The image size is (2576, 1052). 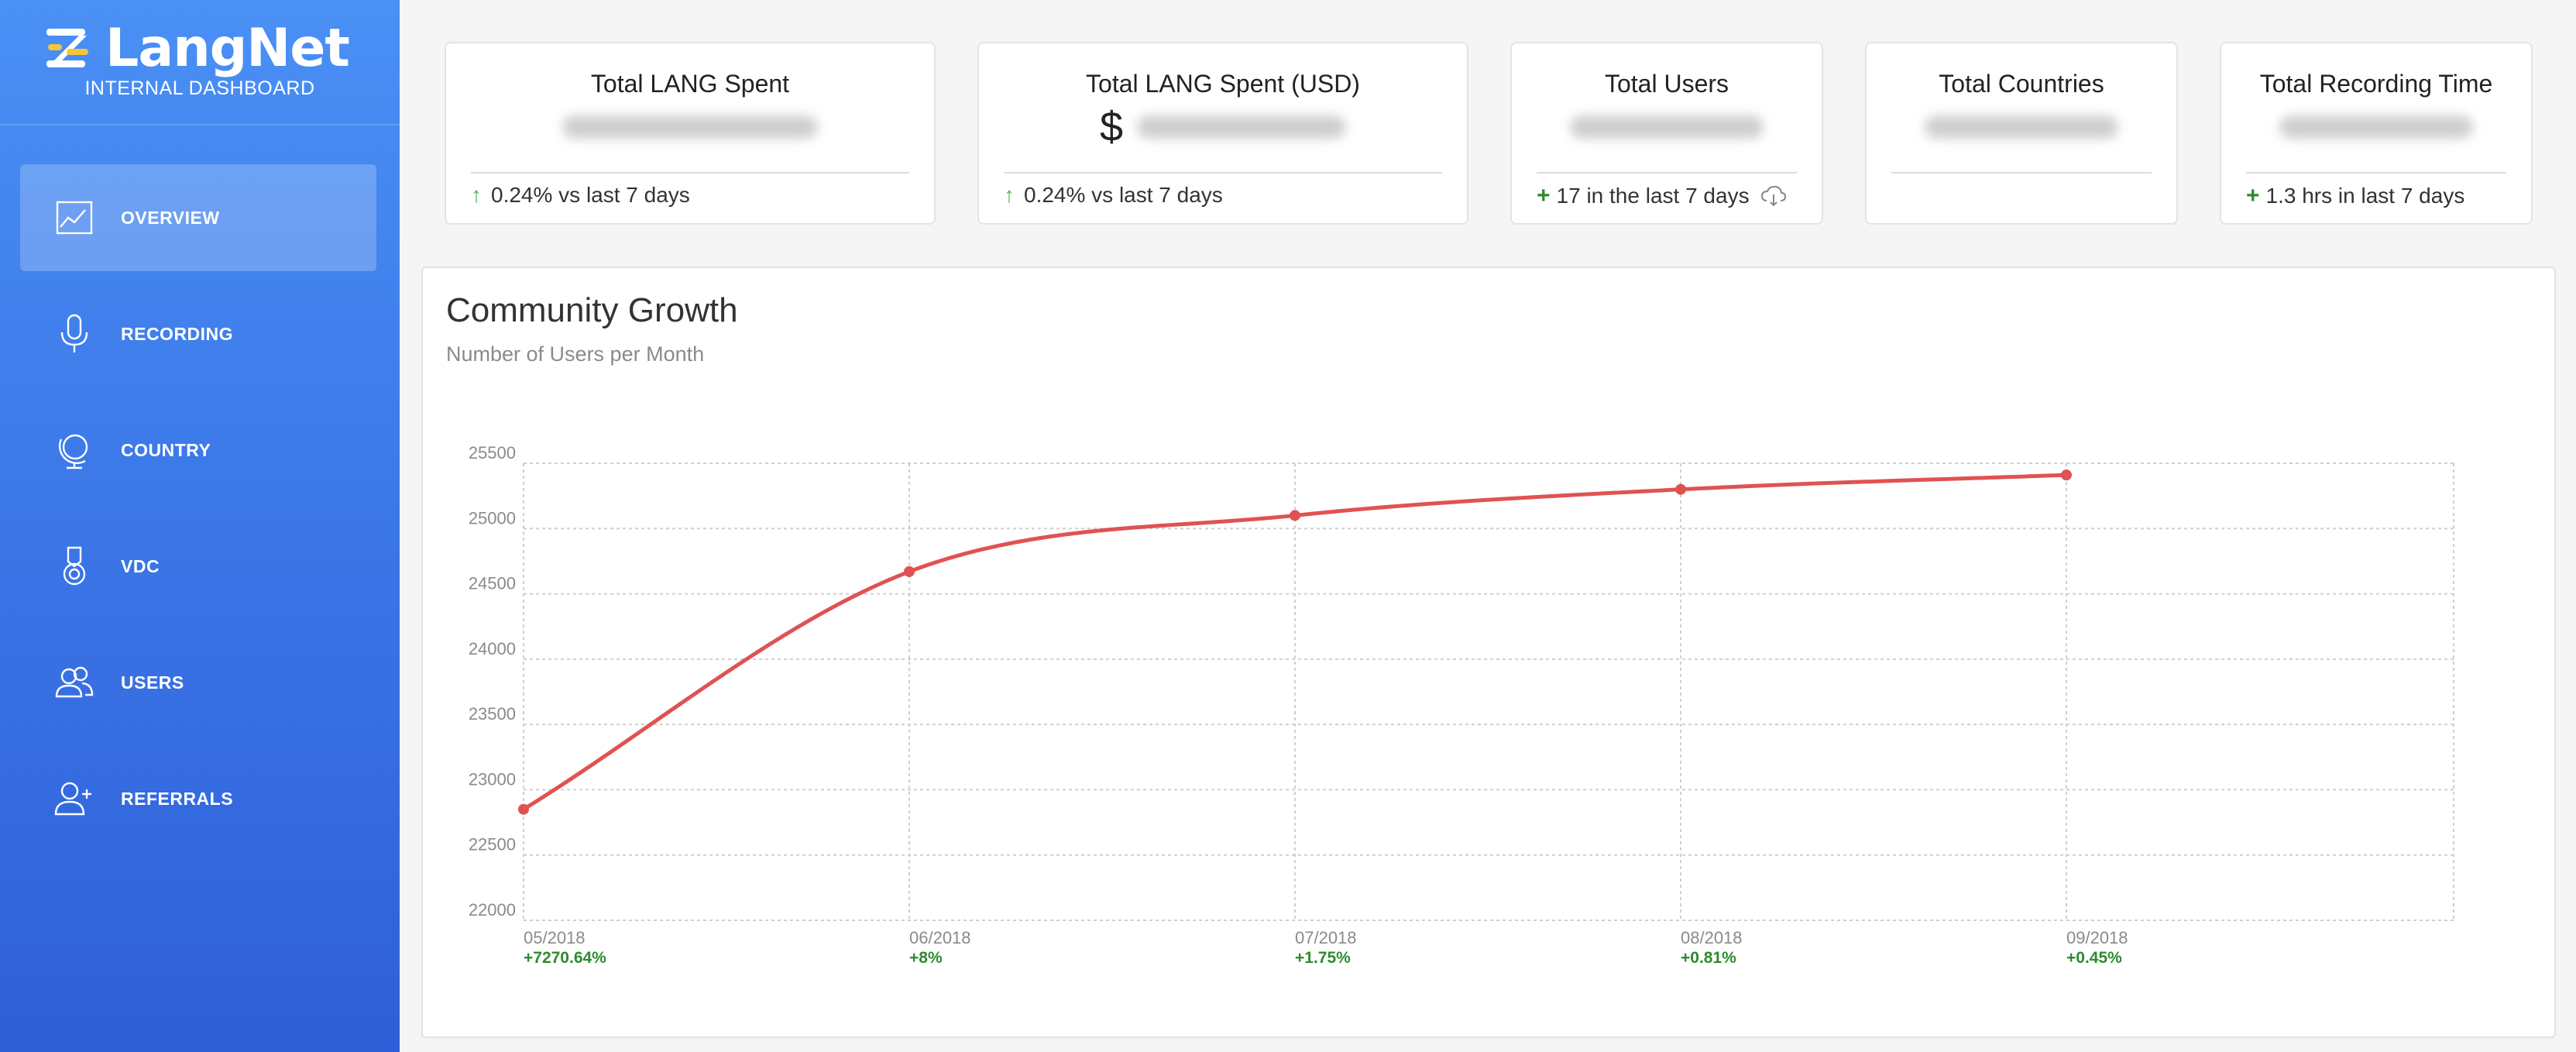 I want to click on nav-item-country: COUNTRY, so click(x=198, y=451).